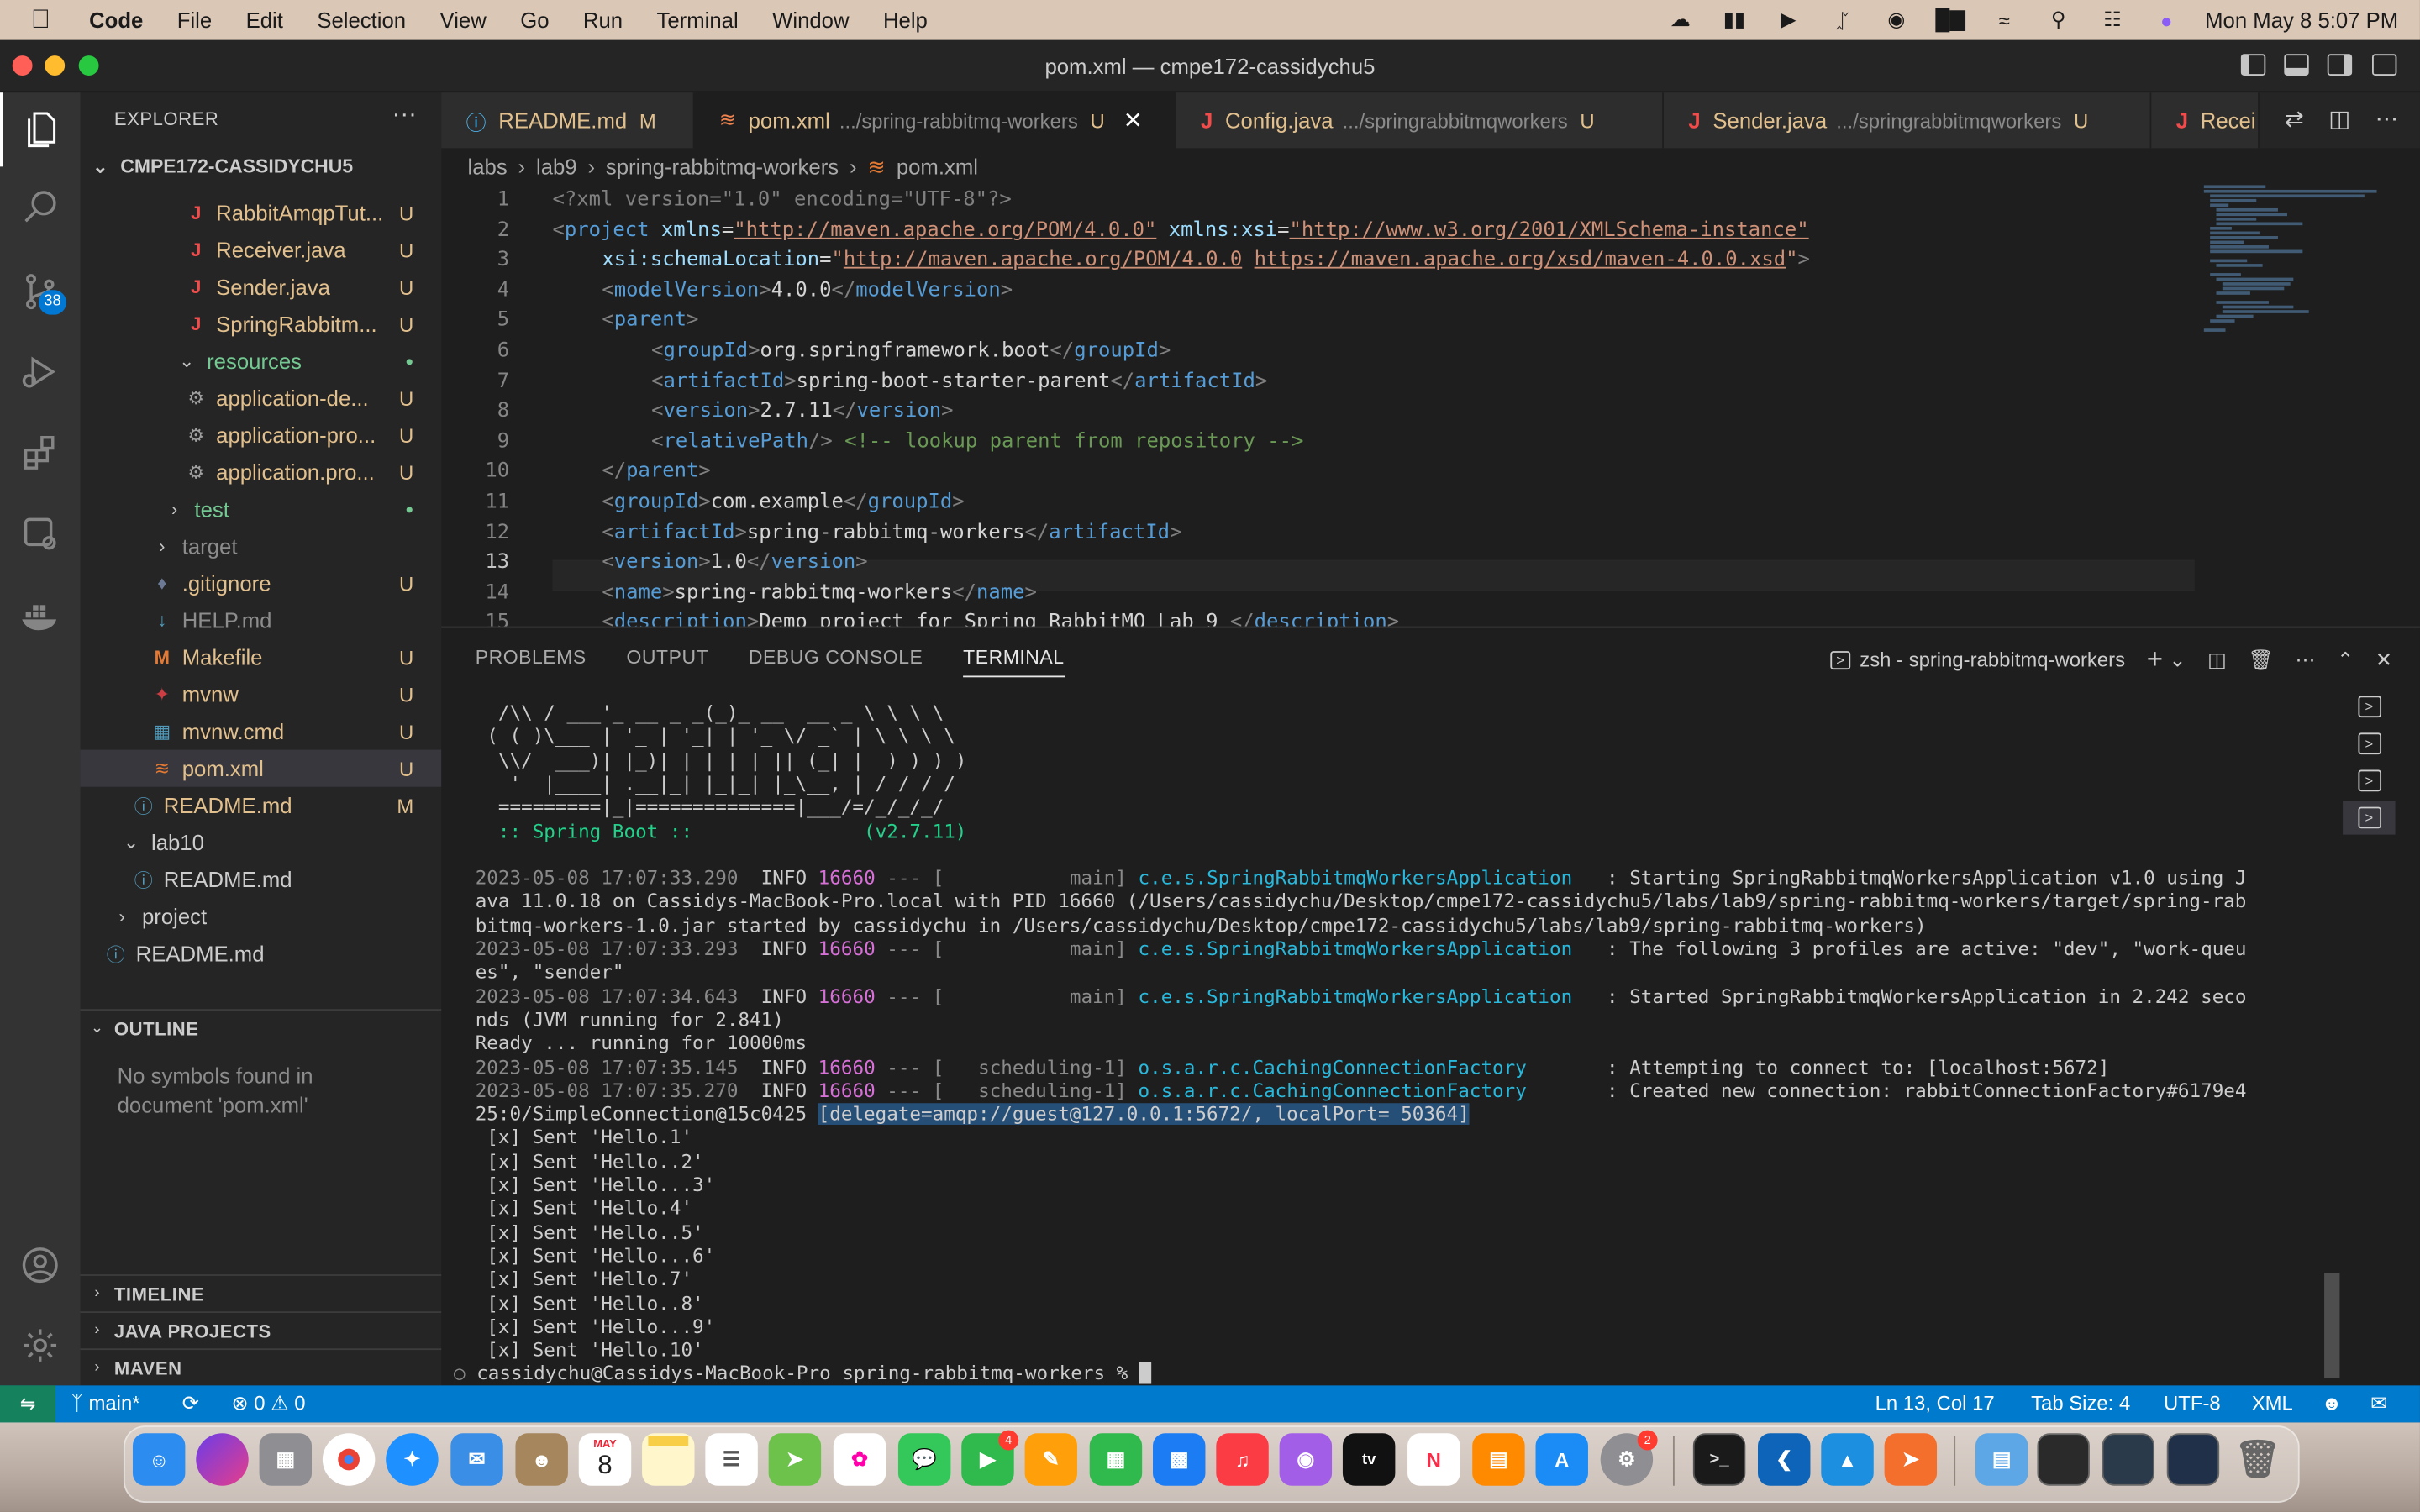 The height and width of the screenshot is (1512, 2420). I want to click on explorer-more-actions-icon: ···, so click(405, 115).